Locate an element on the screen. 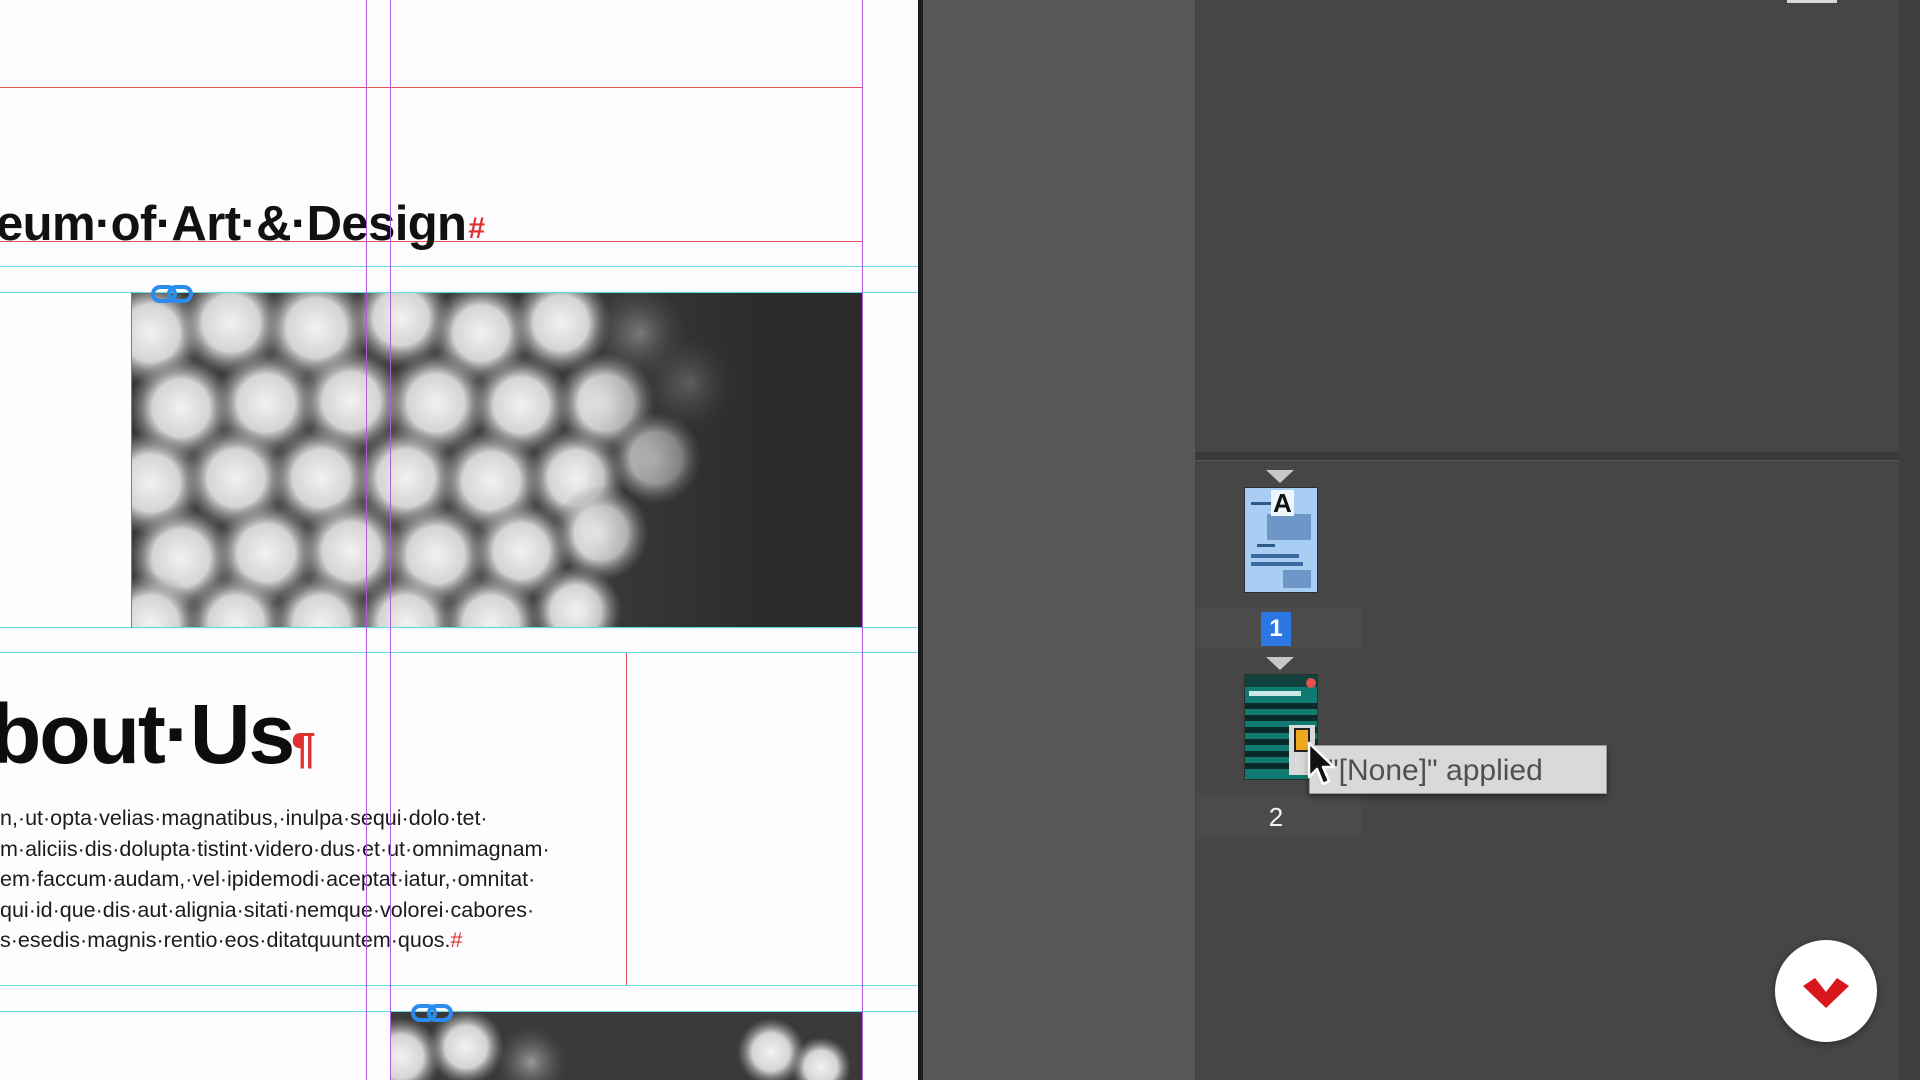  app-logo-icon is located at coordinates (1826, 993).